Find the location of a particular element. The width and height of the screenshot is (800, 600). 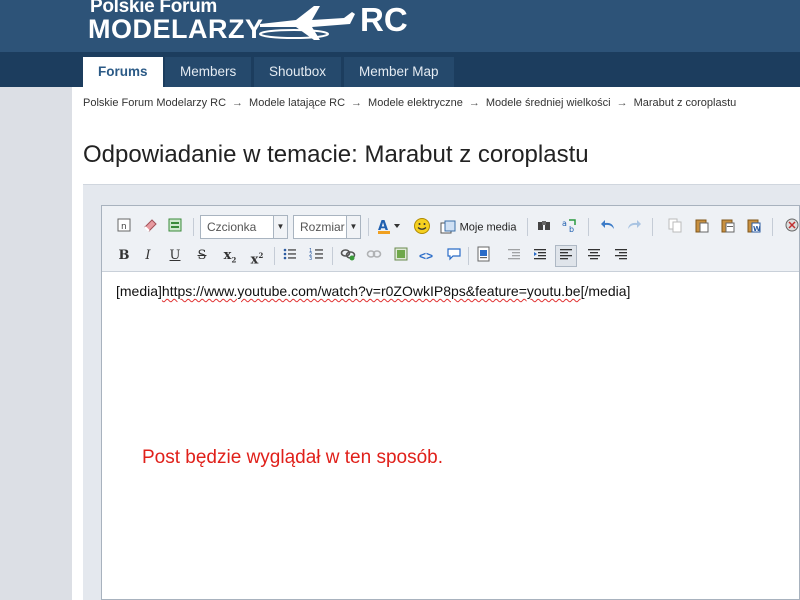

svg-text: 3 is located at coordinates (310, 259).